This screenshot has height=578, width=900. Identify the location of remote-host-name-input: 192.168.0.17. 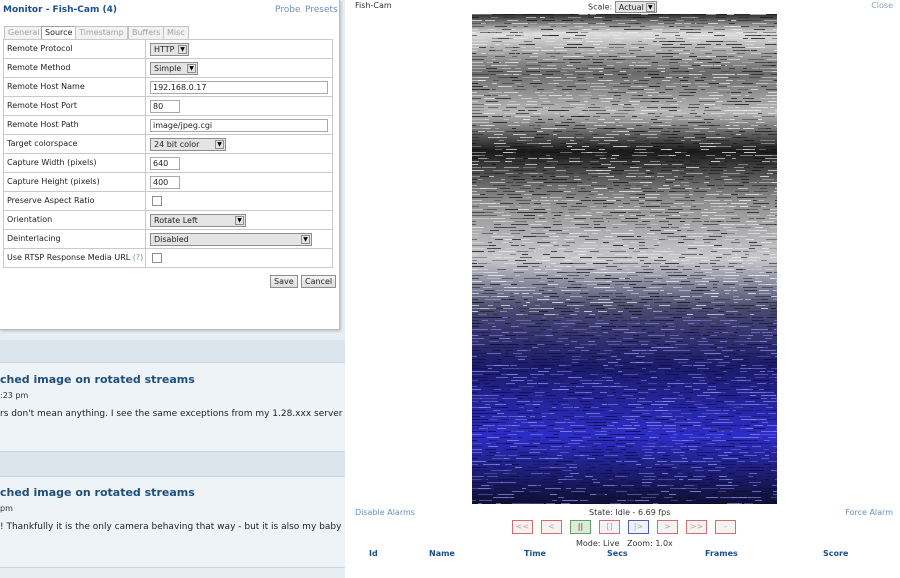
(239, 87).